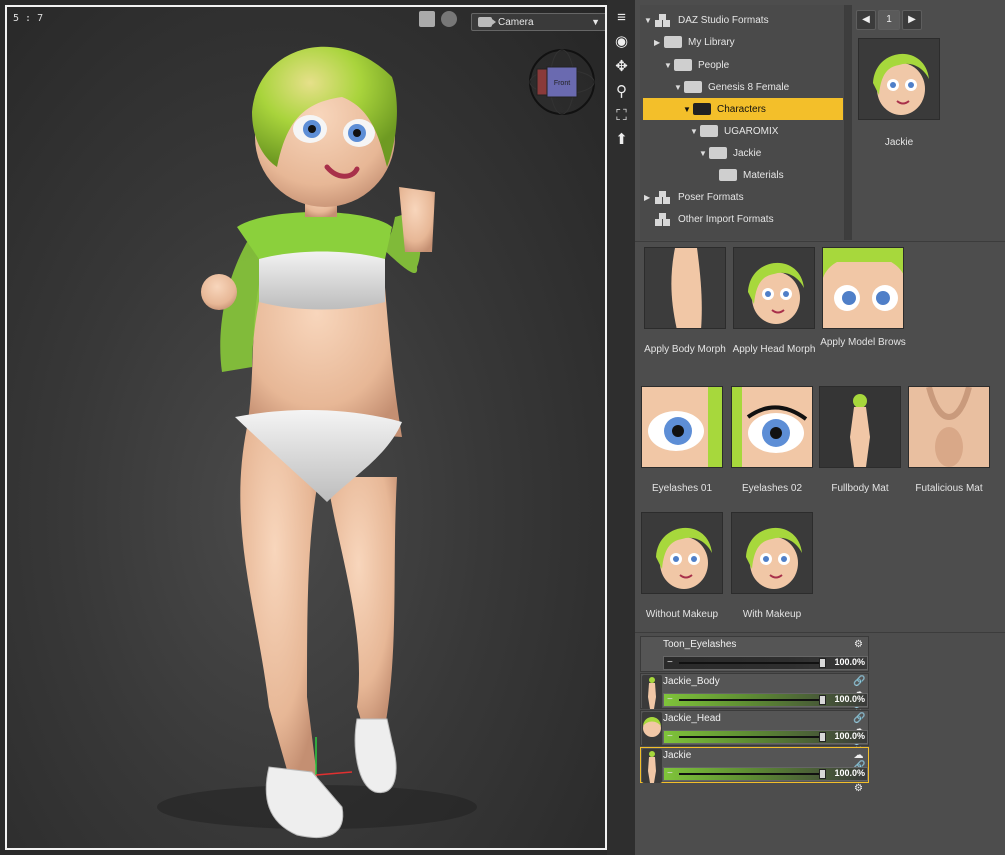  Describe the element at coordinates (866, 20) in the screenshot. I see `prev-page-button: ◀` at that location.